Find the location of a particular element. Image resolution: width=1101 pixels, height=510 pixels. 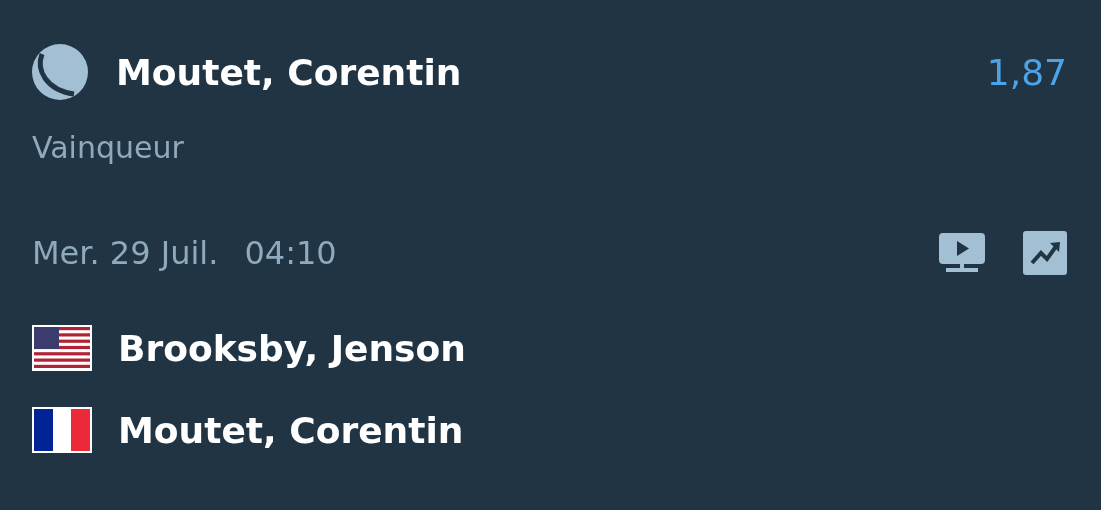

usa-flag-icon is located at coordinates (62, 348).